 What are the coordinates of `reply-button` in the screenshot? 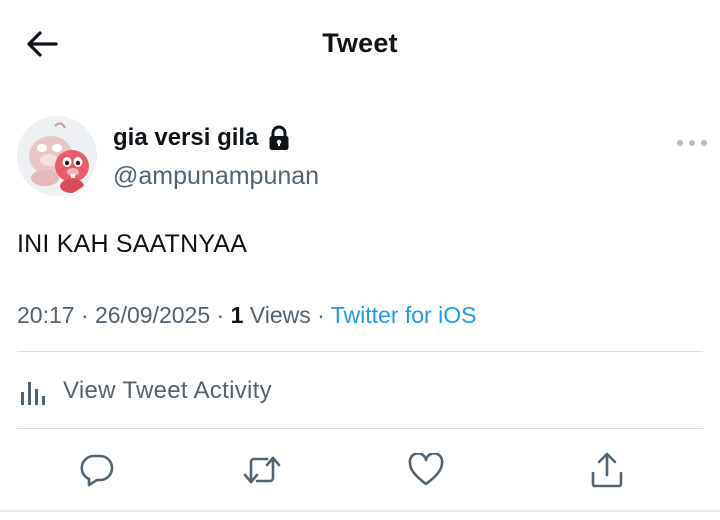 It's located at (97, 470).